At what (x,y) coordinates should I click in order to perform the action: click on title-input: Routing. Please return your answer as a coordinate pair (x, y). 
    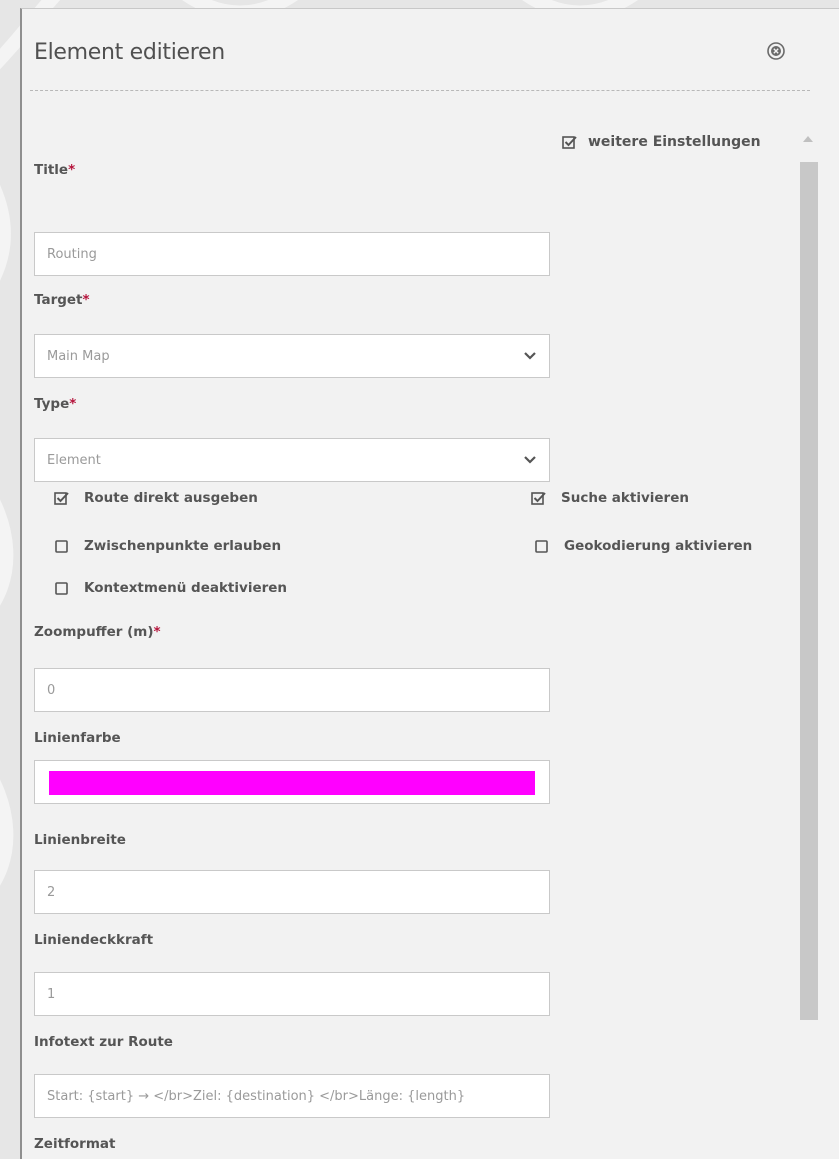
    Looking at the image, I should click on (292, 254).